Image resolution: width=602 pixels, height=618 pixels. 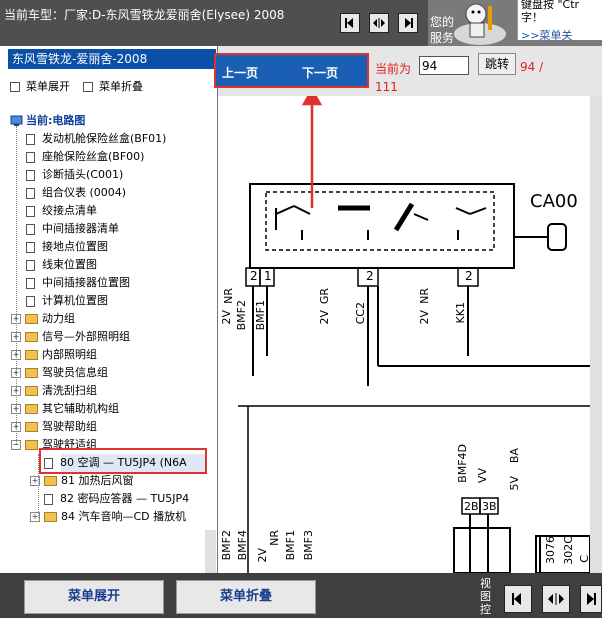 I want to click on tree-group: + 驾驶员信息组, so click(x=59, y=373).